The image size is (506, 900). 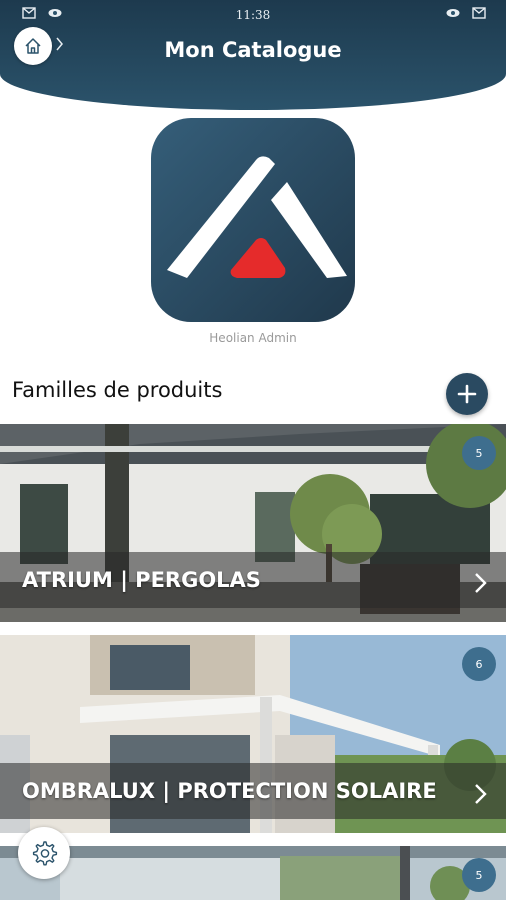 What do you see at coordinates (253, 50) in the screenshot?
I see `page-title: Mon Catalogue` at bounding box center [253, 50].